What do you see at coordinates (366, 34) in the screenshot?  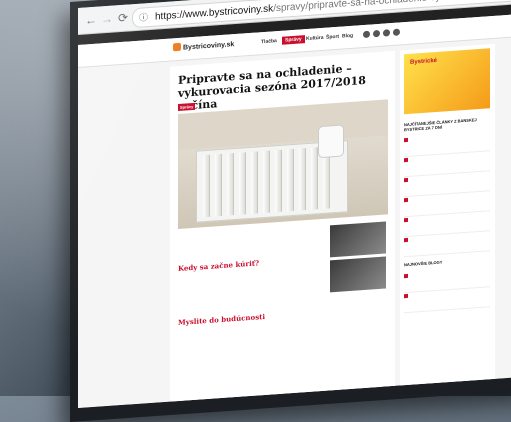 I see `facebook-icon` at bounding box center [366, 34].